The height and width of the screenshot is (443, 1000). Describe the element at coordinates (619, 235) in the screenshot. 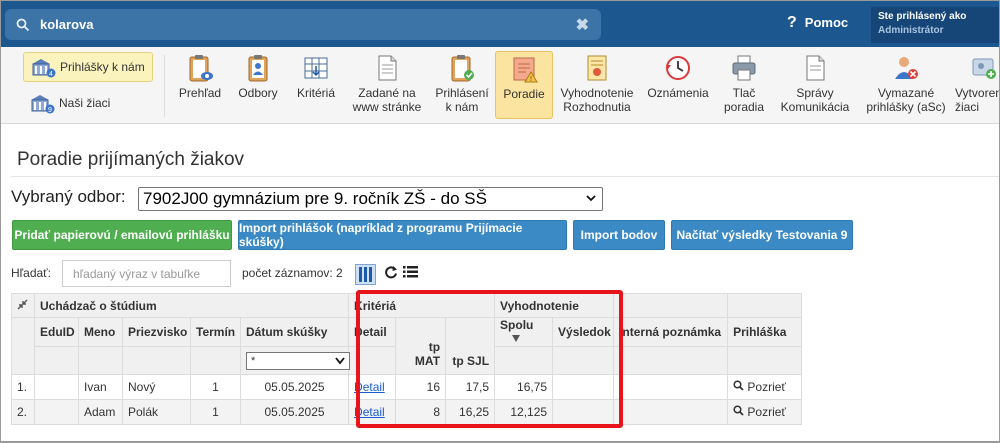

I see `import-points-button: Import bodov` at that location.